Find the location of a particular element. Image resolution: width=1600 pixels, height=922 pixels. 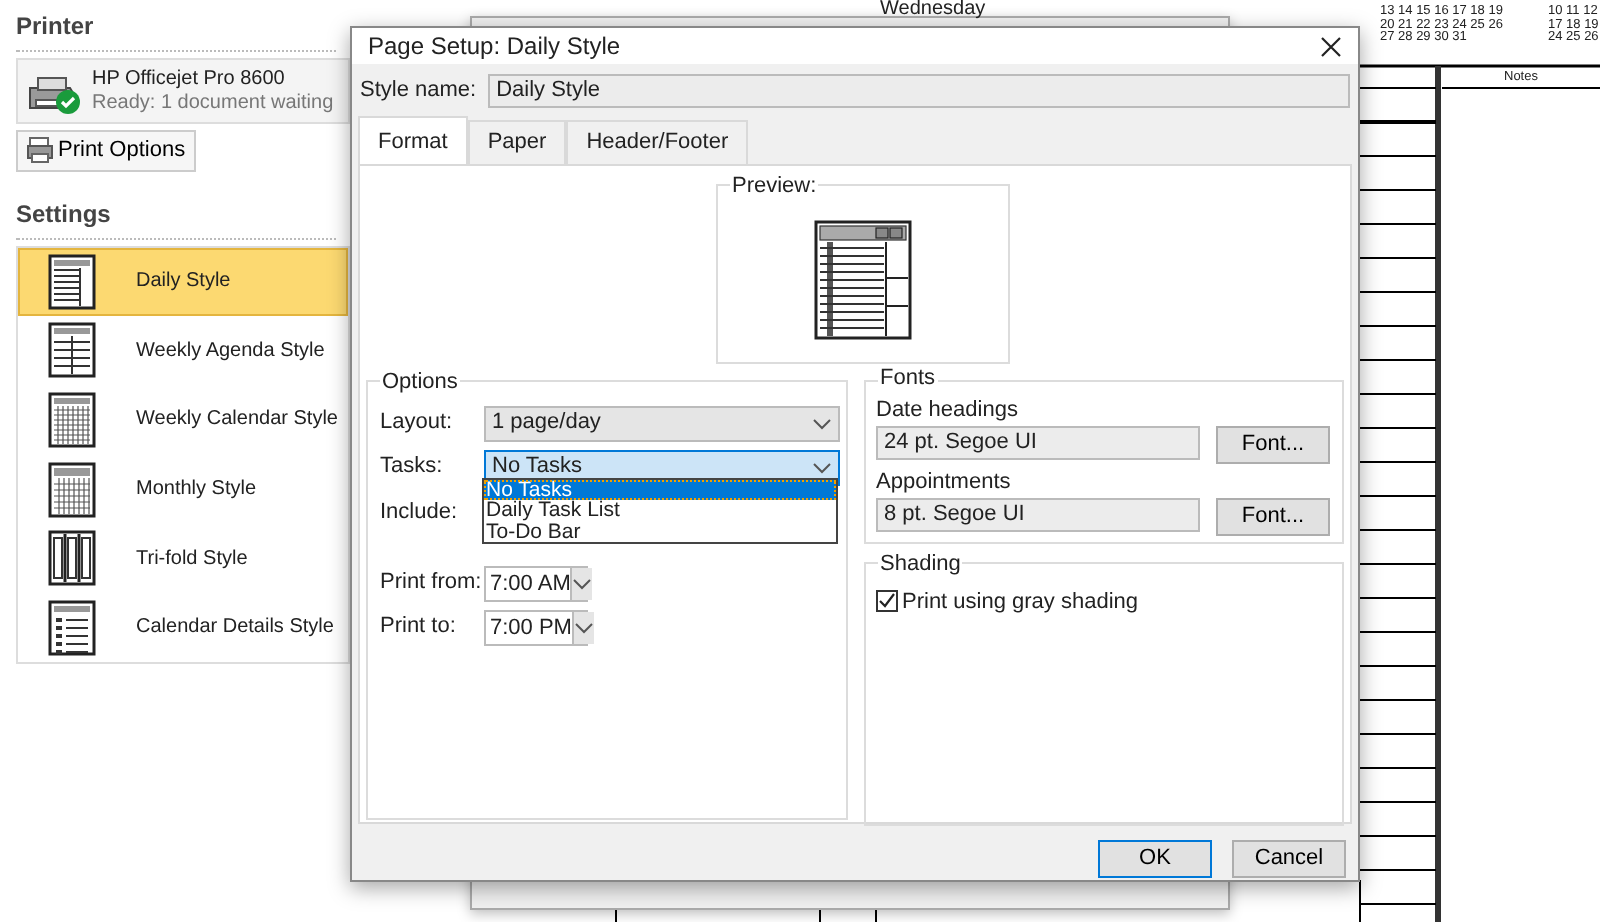

printer-icon is located at coordinates (40, 150).